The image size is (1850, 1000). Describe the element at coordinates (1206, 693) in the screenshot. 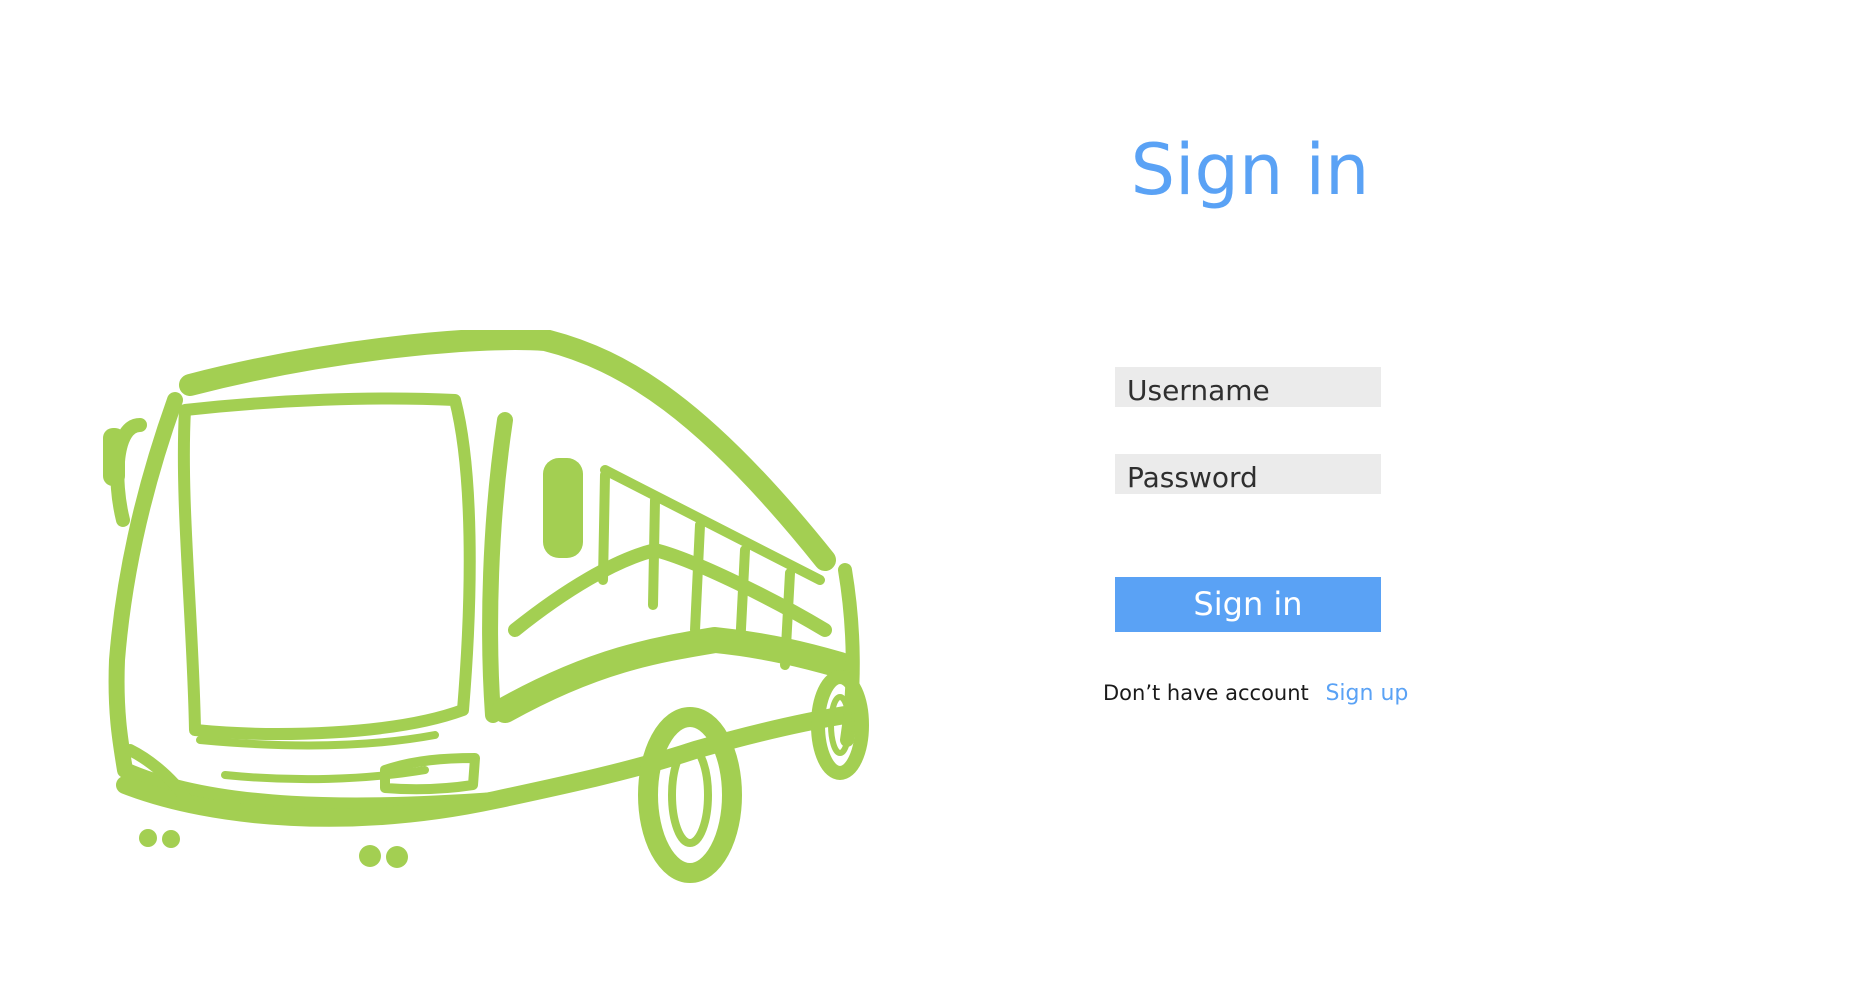

I see `no-account-text: Don’t have account` at that location.